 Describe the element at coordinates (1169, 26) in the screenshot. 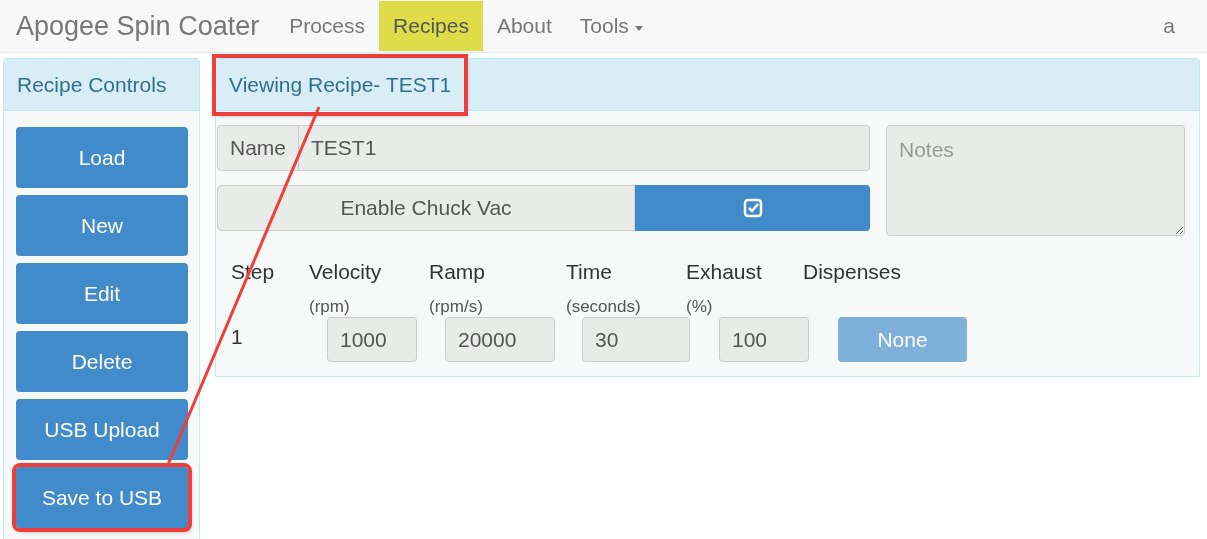

I see `user-menu: a` at that location.